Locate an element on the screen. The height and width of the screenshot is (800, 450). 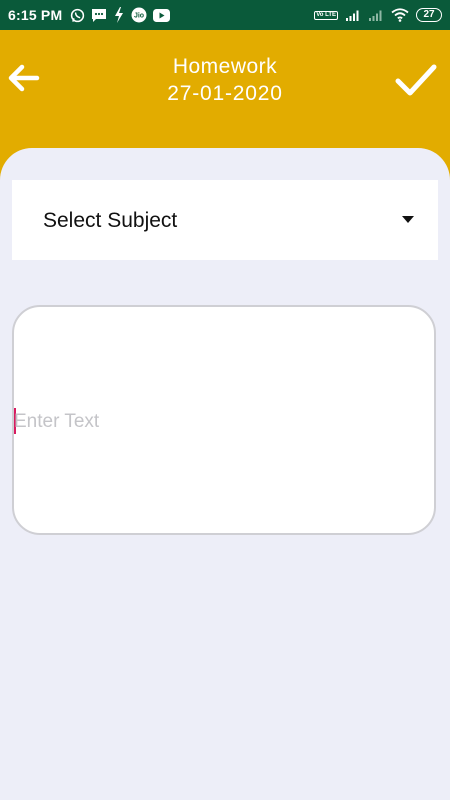
flash-icon is located at coordinates (119, 15).